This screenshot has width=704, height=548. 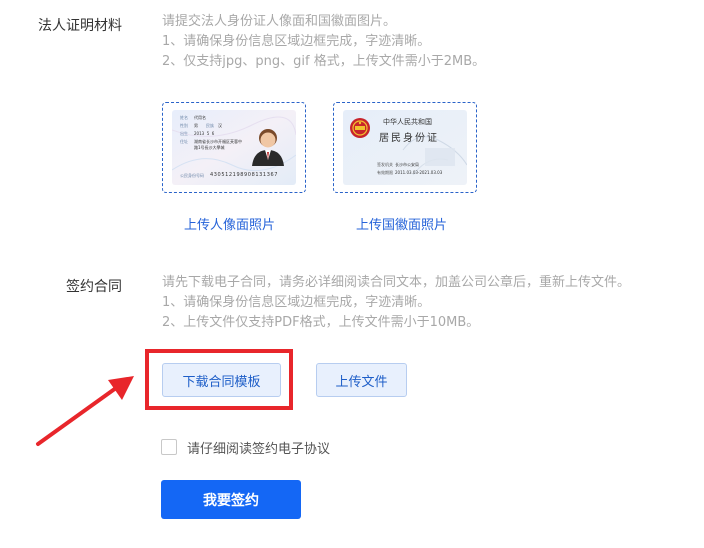 What do you see at coordinates (169, 447) in the screenshot?
I see `agreement-checkbox` at bounding box center [169, 447].